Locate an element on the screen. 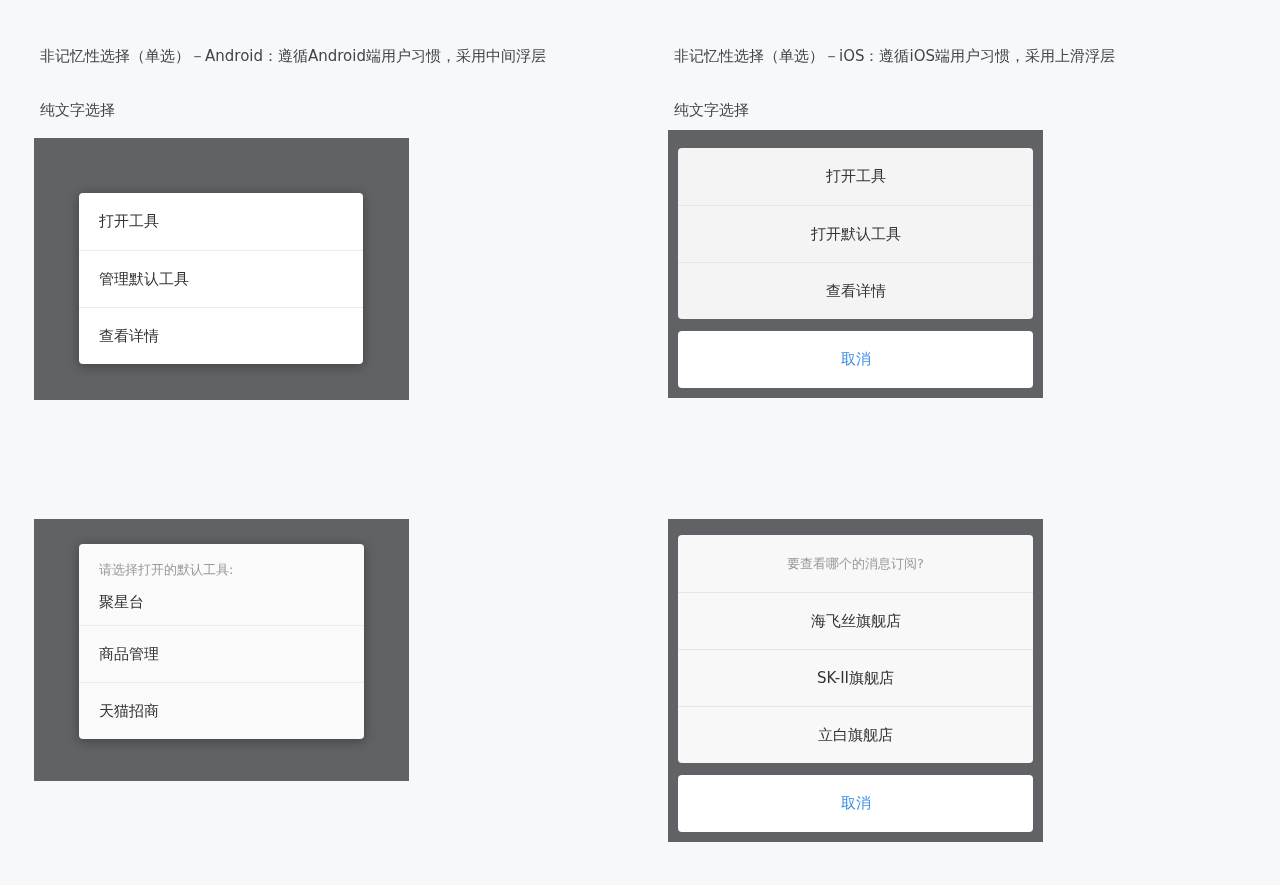 This screenshot has height=885, width=1280. menu-item: 海飞丝旗舰店 is located at coordinates (855, 620).